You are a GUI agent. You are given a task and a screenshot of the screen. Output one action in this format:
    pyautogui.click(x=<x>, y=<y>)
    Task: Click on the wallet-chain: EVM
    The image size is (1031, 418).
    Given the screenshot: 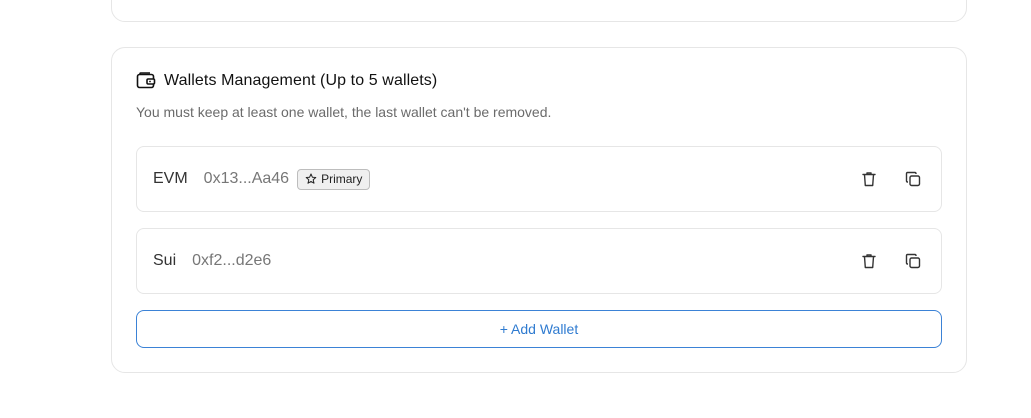 What is the action you would take?
    pyautogui.click(x=170, y=178)
    